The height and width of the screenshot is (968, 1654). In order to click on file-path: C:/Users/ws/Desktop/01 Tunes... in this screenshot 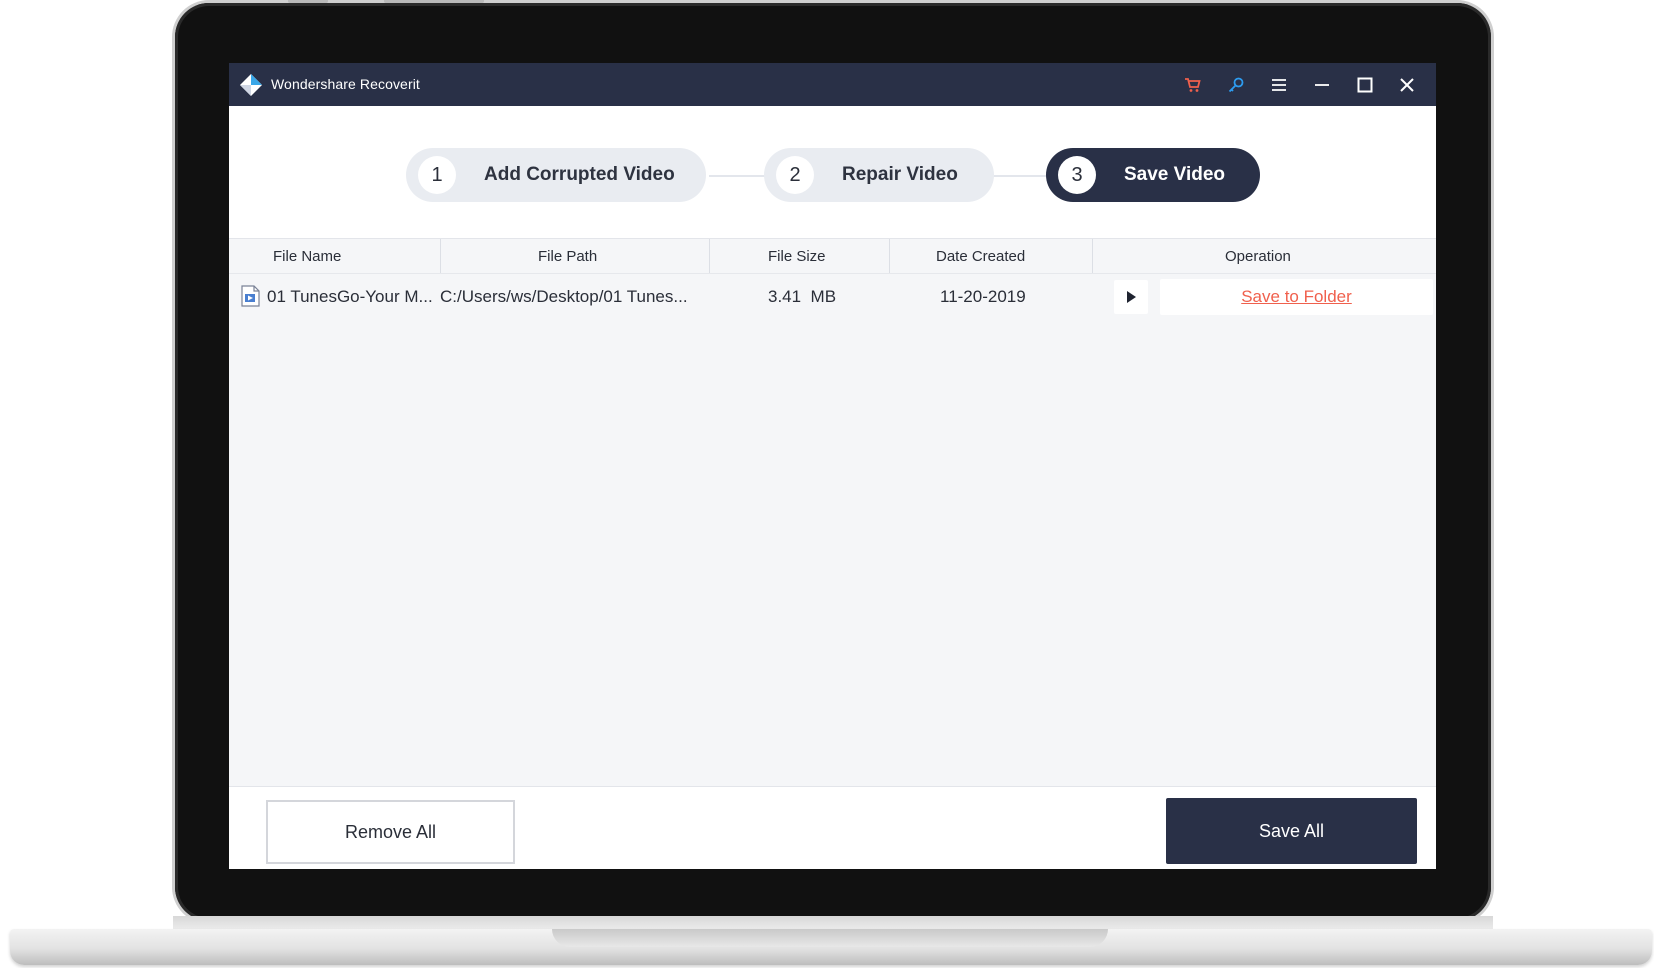, I will do `click(564, 296)`.